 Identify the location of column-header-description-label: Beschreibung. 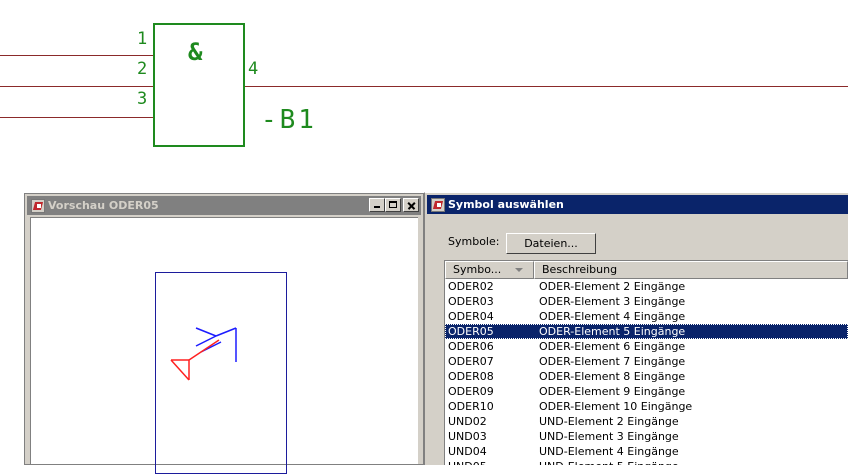
(580, 269).